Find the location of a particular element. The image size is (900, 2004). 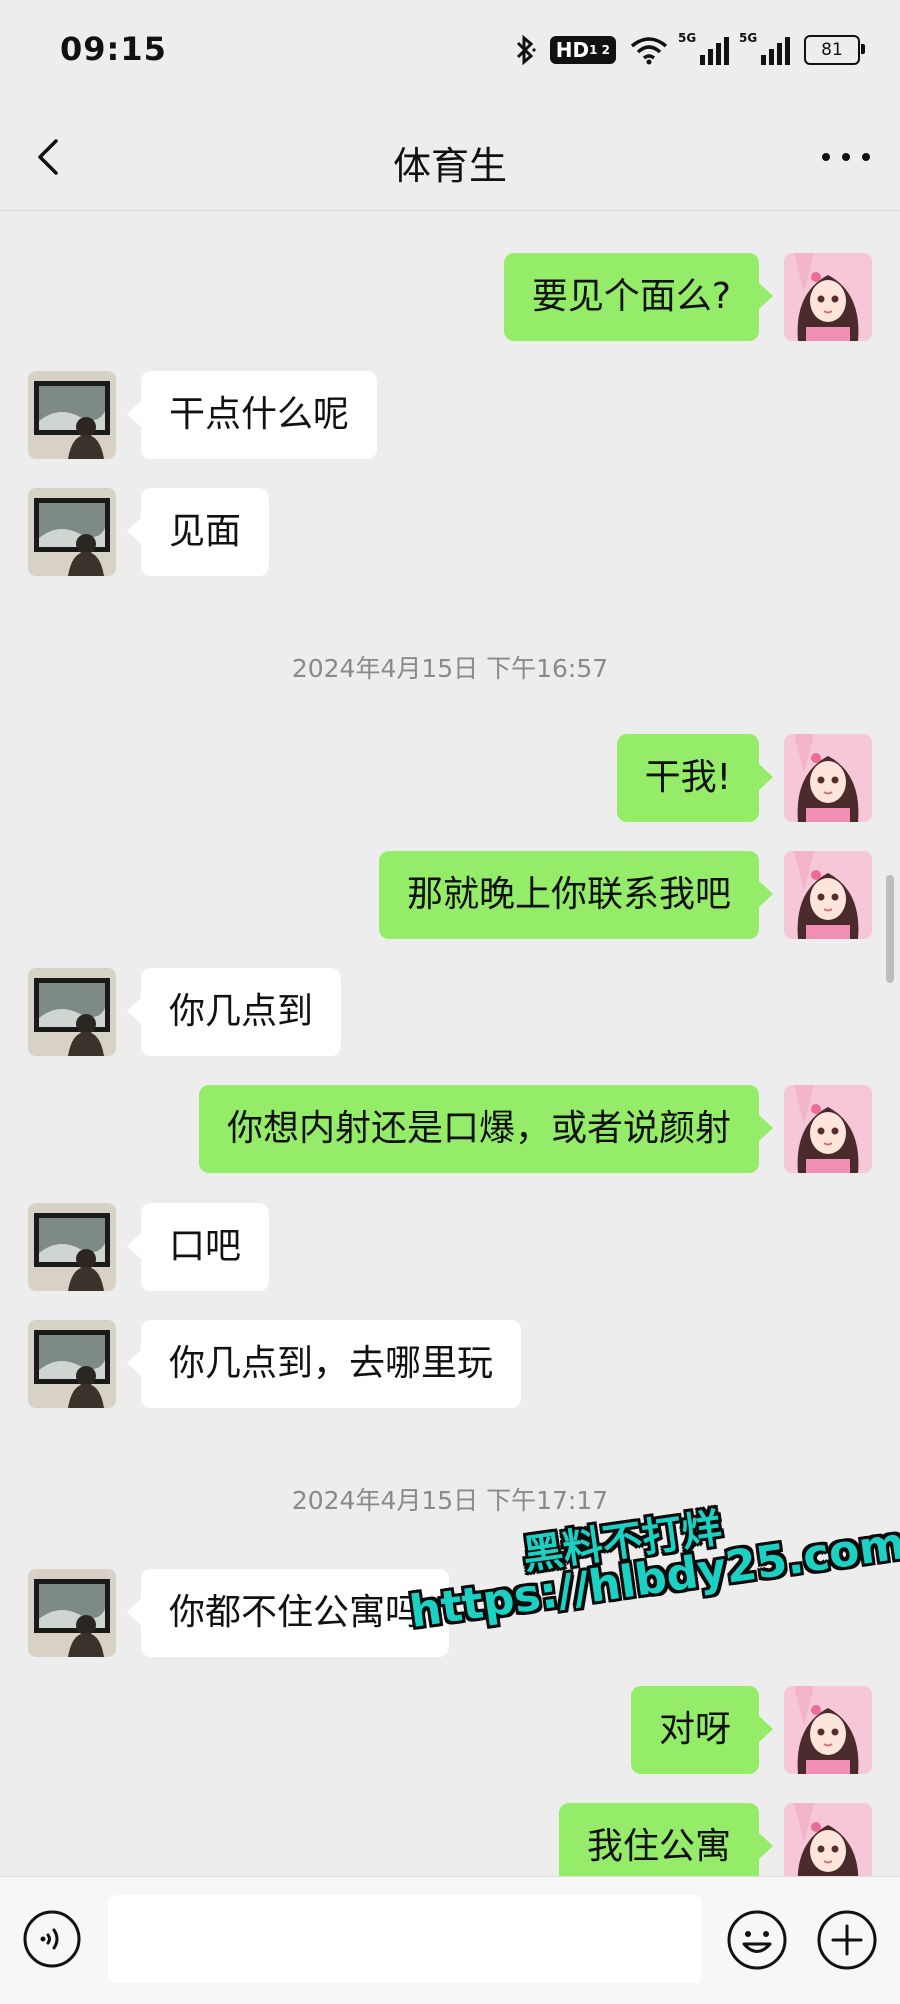

timestamp: 2024年4月15日 下午16:57 is located at coordinates (450, 668).